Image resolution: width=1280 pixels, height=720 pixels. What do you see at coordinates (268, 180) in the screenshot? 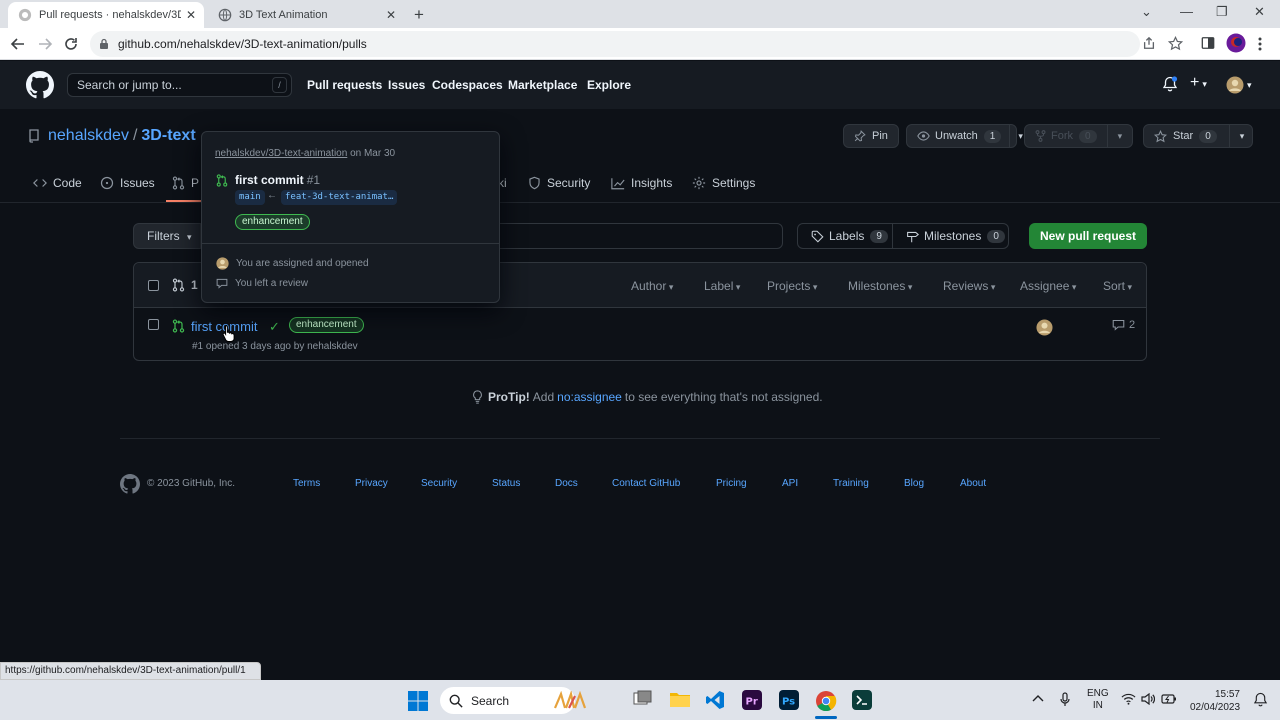
I see `hovercard-title: first commit #1` at bounding box center [268, 180].